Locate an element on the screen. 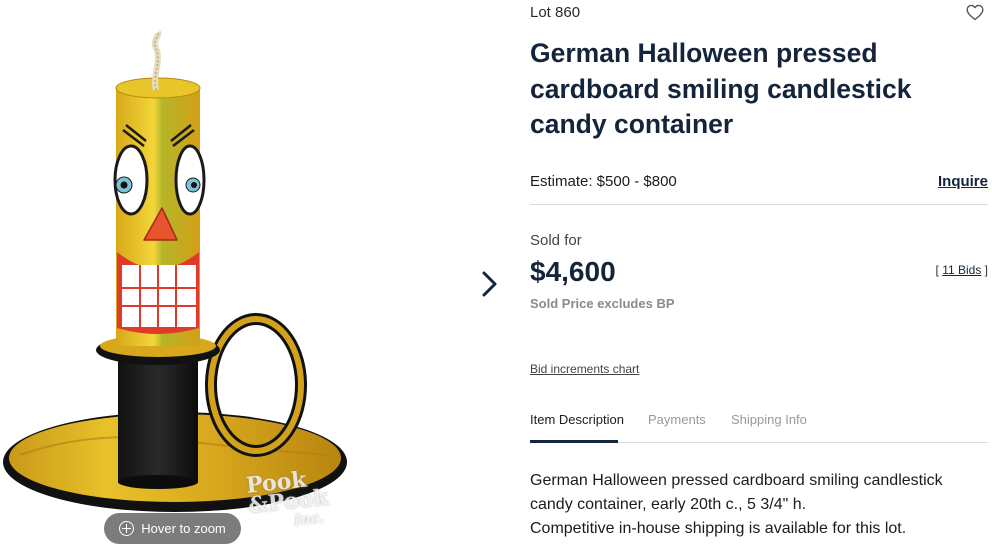 The image size is (992, 553). bids-link: 11 Bids is located at coordinates (961, 270).